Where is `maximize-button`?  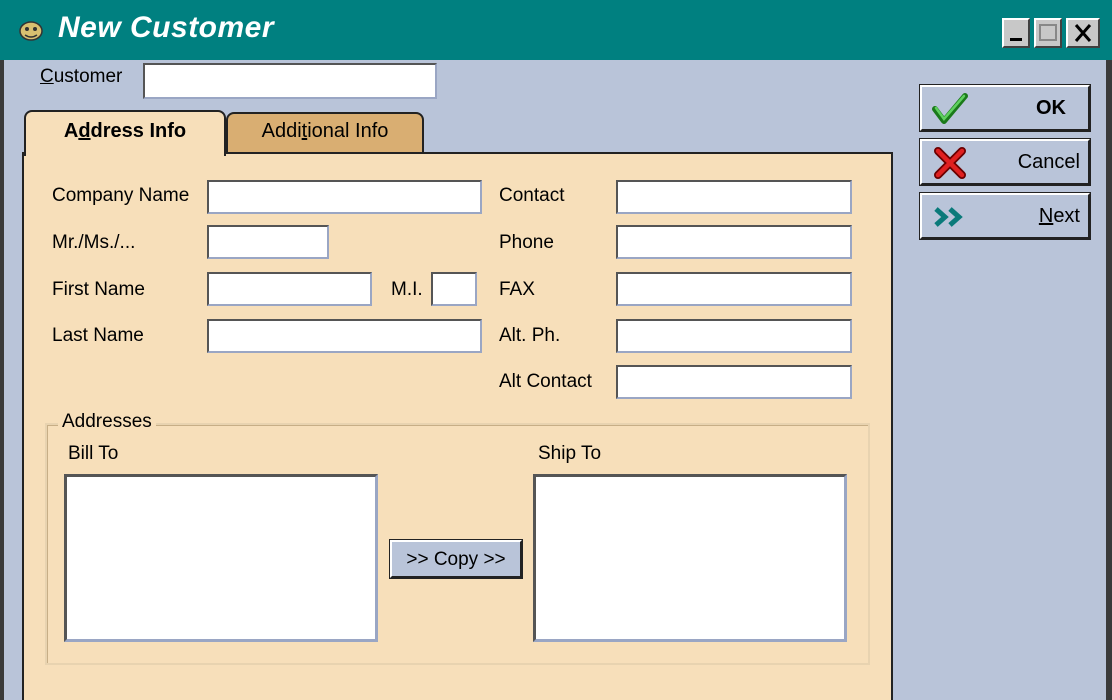
maximize-button is located at coordinates (1048, 33).